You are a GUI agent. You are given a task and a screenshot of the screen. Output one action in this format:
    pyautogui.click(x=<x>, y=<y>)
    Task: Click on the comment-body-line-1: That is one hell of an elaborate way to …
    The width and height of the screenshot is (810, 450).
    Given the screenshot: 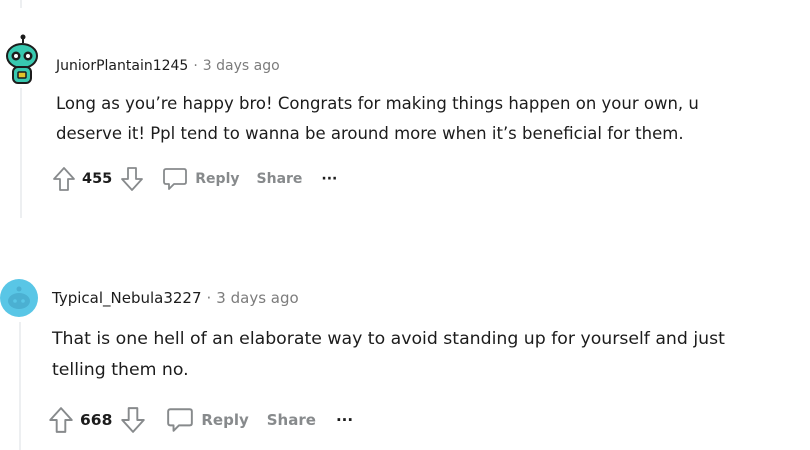 What is the action you would take?
    pyautogui.click(x=388, y=339)
    